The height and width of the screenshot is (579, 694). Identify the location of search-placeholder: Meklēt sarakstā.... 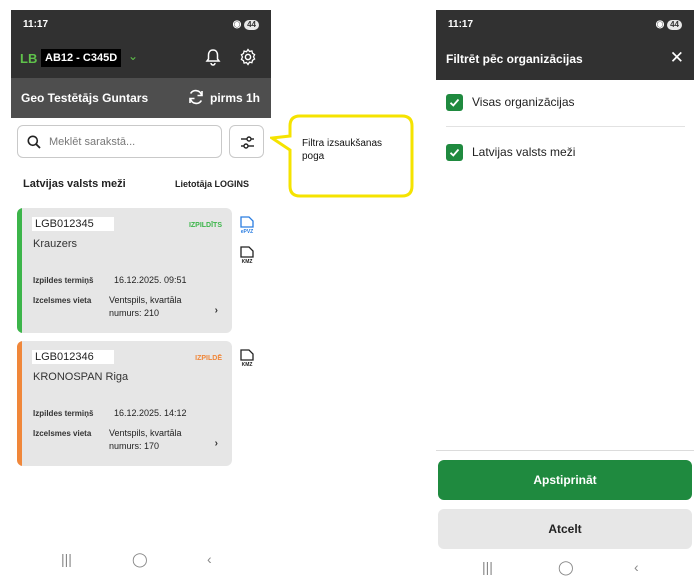
(92, 142).